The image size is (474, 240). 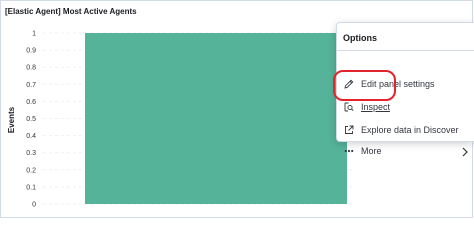 What do you see at coordinates (31, 102) in the screenshot?
I see `y-tick-label: 0.6` at bounding box center [31, 102].